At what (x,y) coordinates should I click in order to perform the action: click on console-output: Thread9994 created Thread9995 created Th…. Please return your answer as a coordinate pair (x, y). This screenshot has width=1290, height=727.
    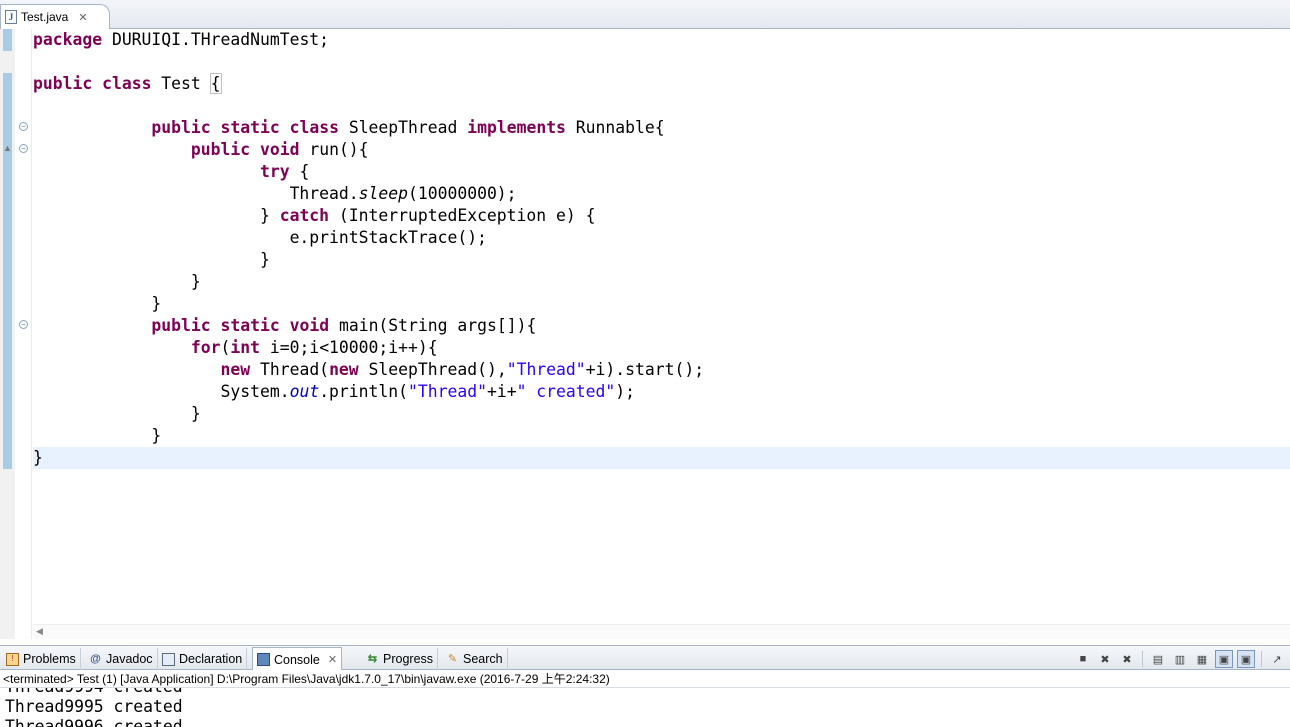
    Looking at the image, I should click on (645, 707).